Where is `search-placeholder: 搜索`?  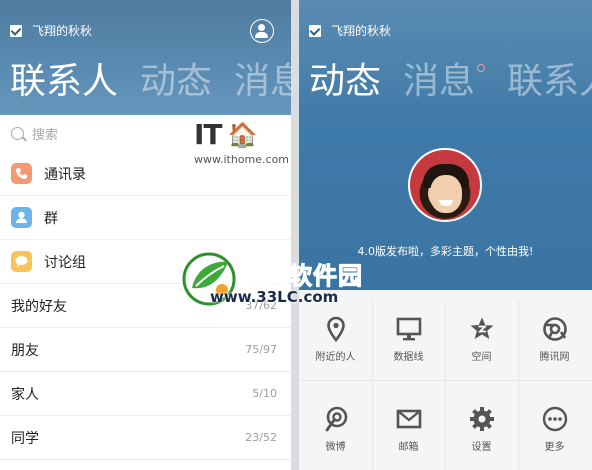 search-placeholder: 搜索 is located at coordinates (45, 135).